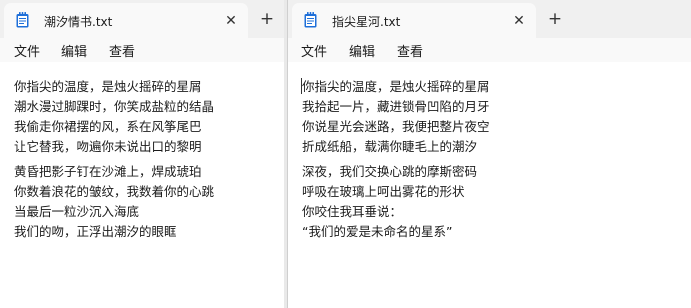  What do you see at coordinates (95, 231) in the screenshot?
I see `text-line: 我们的吻，正浮出潮汐的眼眶` at bounding box center [95, 231].